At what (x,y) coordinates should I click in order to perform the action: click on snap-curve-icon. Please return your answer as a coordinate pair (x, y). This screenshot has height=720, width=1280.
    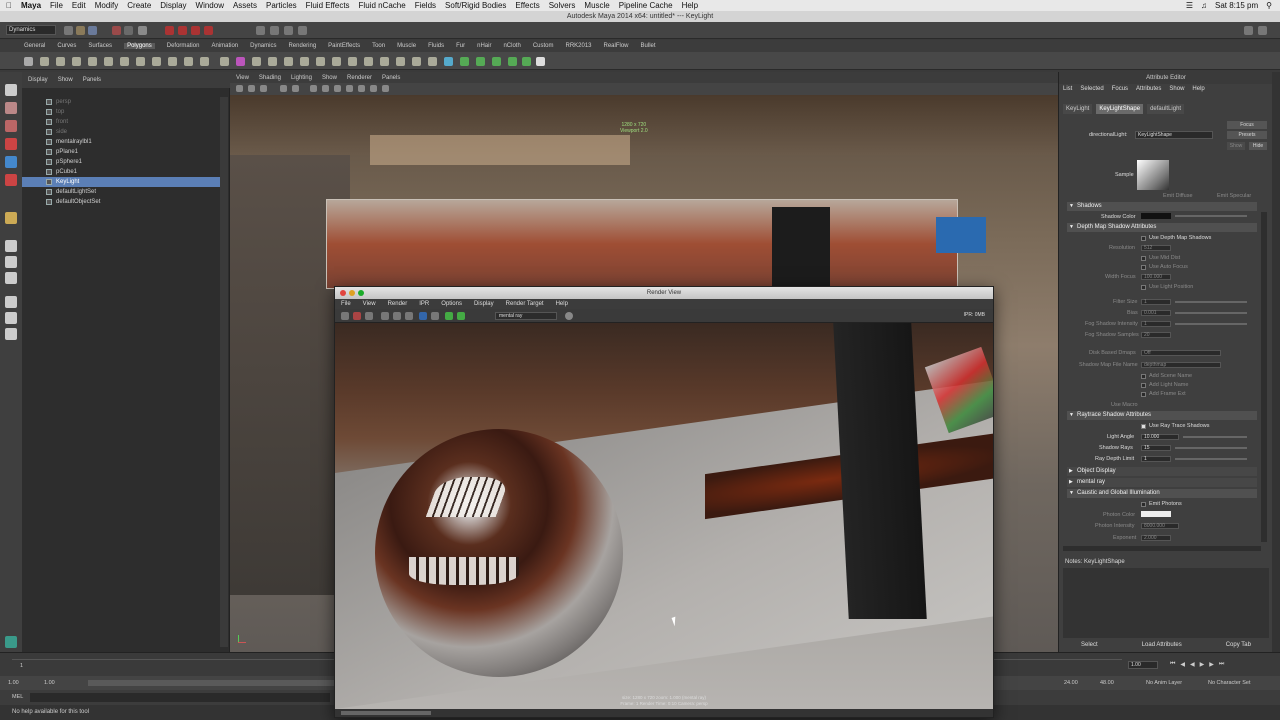
    Looking at the image, I should click on (182, 30).